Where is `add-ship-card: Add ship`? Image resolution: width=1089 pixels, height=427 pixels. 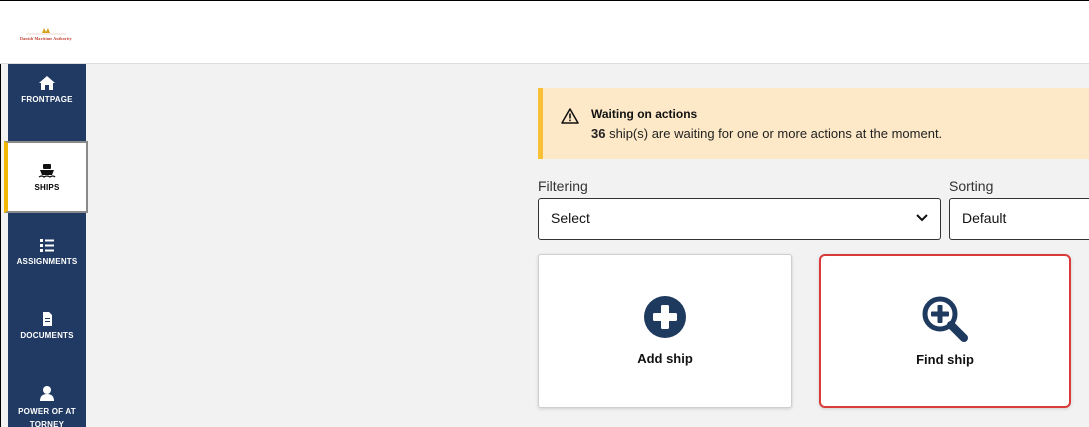 add-ship-card: Add ship is located at coordinates (665, 331).